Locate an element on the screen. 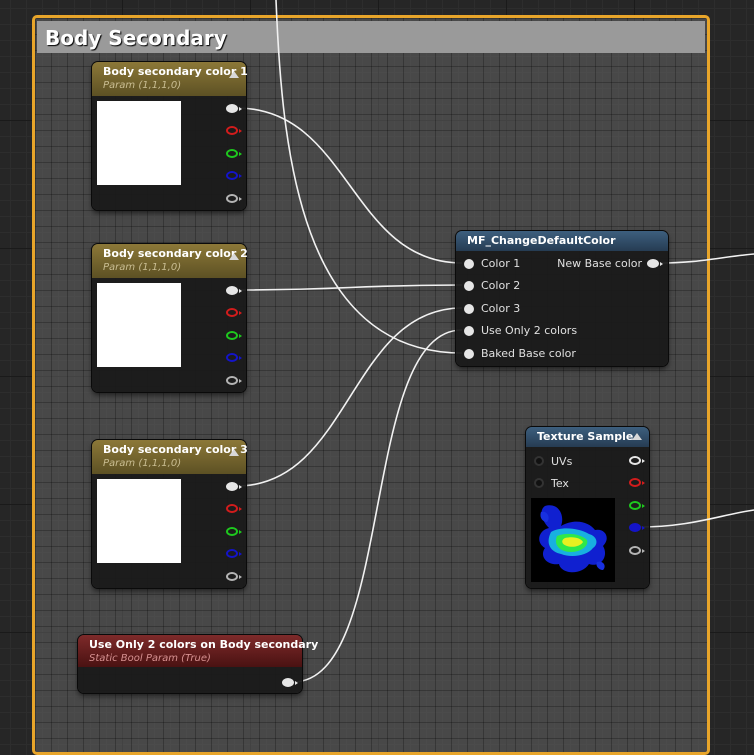 The height and width of the screenshot is (755, 754). param-node-color-2: Body secondary color 2 Param (1,1,1,0) is located at coordinates (170, 318).